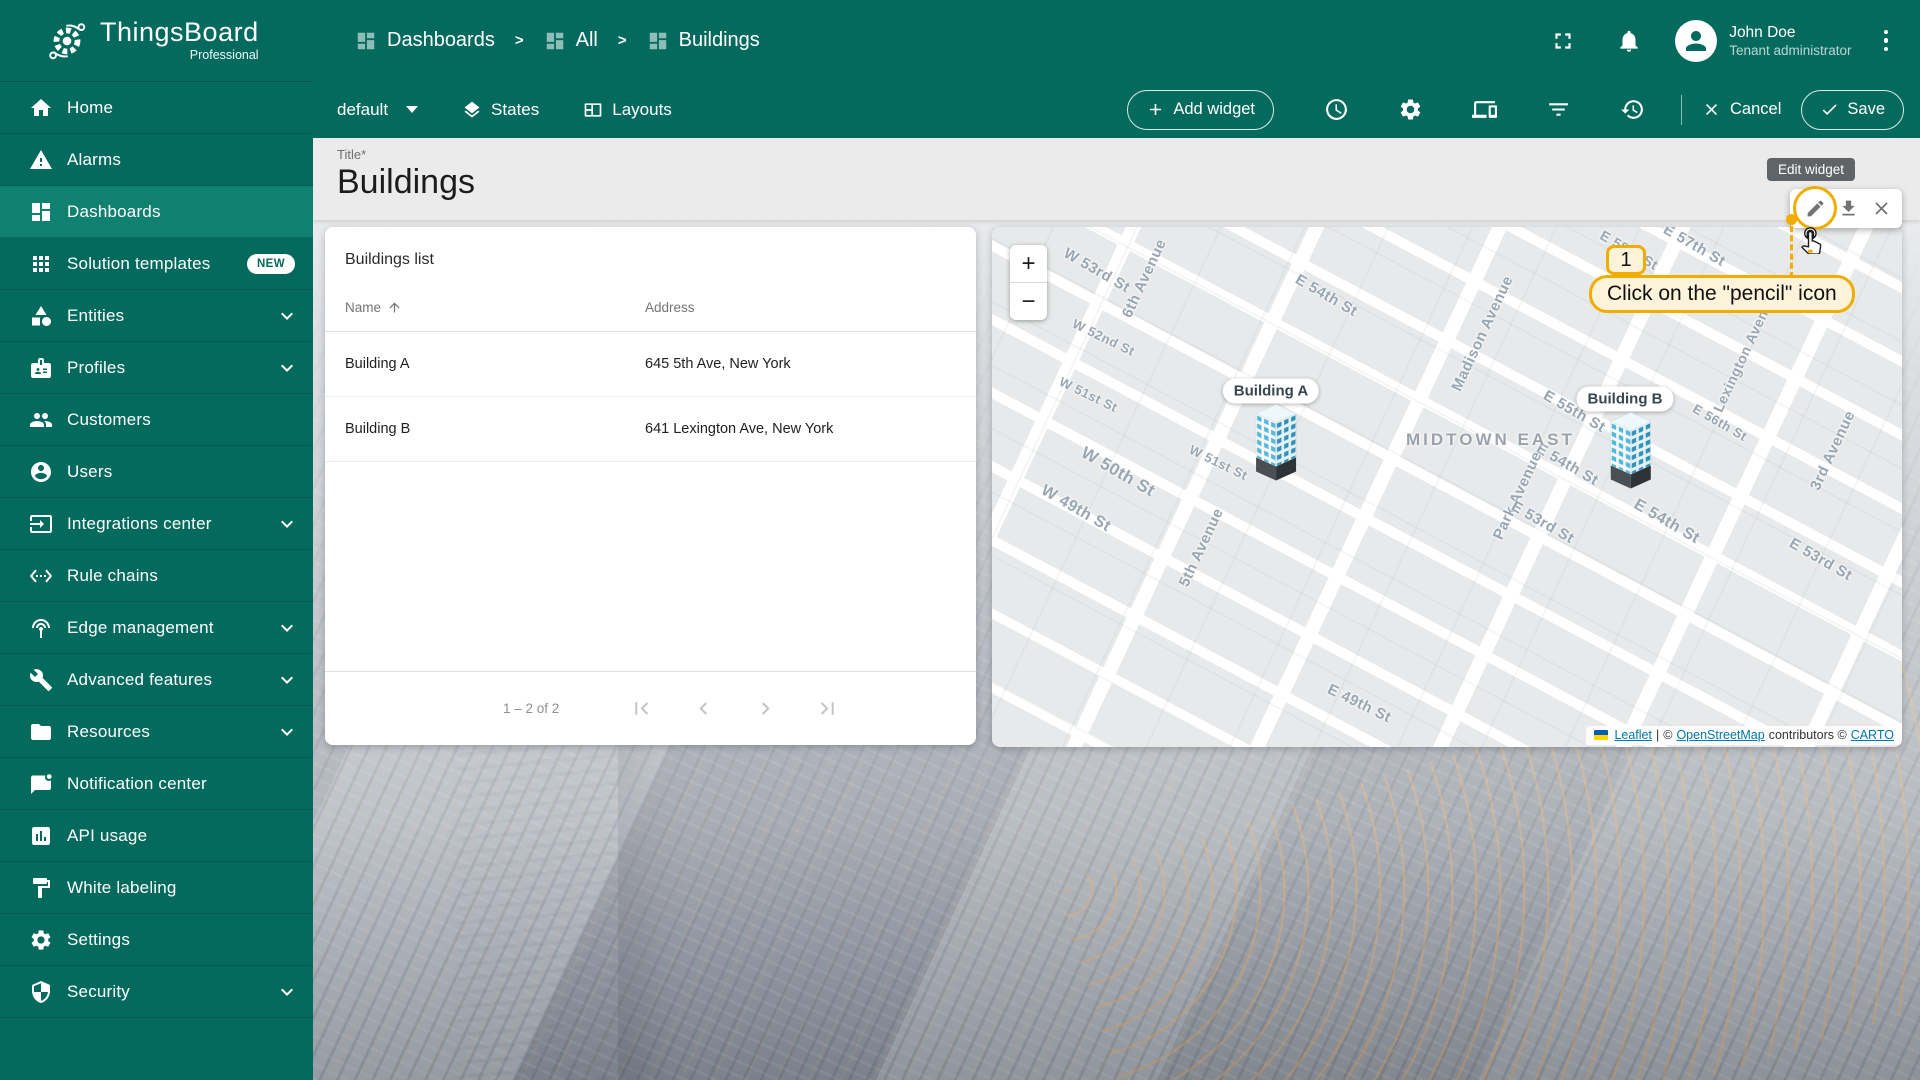 The height and width of the screenshot is (1080, 1920). What do you see at coordinates (1601, 735) in the screenshot?
I see `ukraine-flag-icon` at bounding box center [1601, 735].